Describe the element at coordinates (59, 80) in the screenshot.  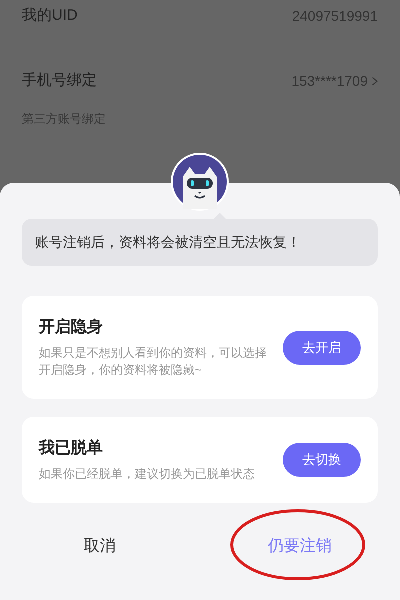
I see `setting-label: 手机号绑定` at that location.